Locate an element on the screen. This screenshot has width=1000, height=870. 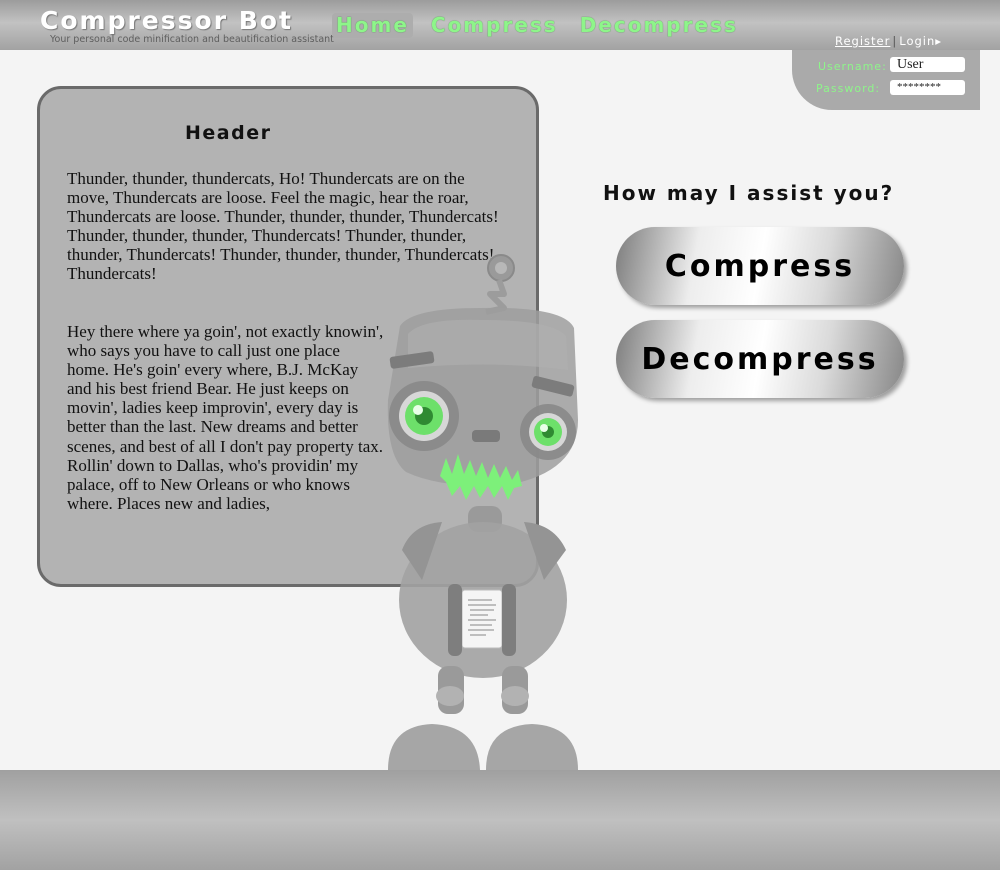
nav-decompress: Decompress is located at coordinates (659, 25).